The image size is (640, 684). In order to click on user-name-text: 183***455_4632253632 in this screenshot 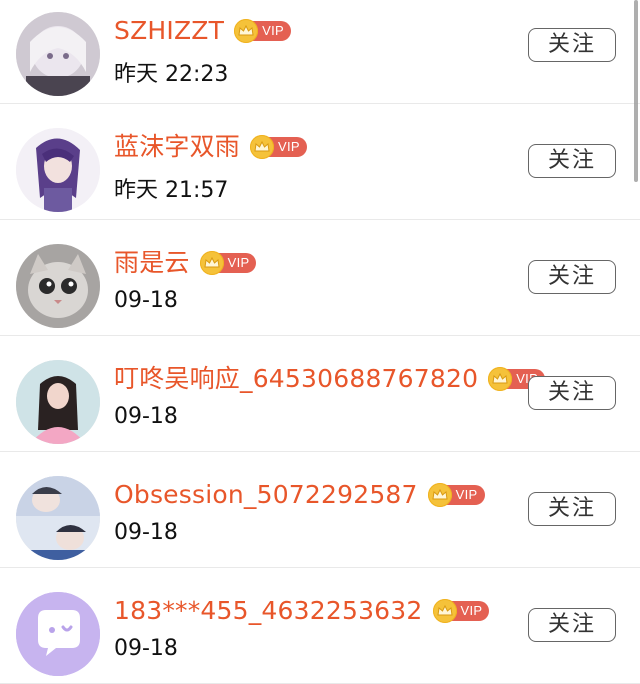, I will do `click(268, 611)`.